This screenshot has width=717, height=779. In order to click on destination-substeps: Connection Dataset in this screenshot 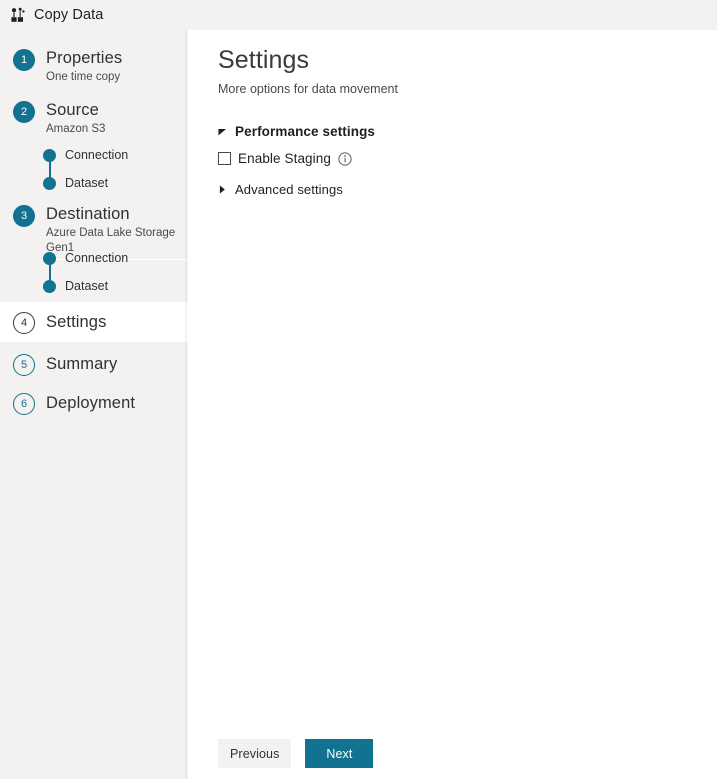, I will do `click(94, 272)`.